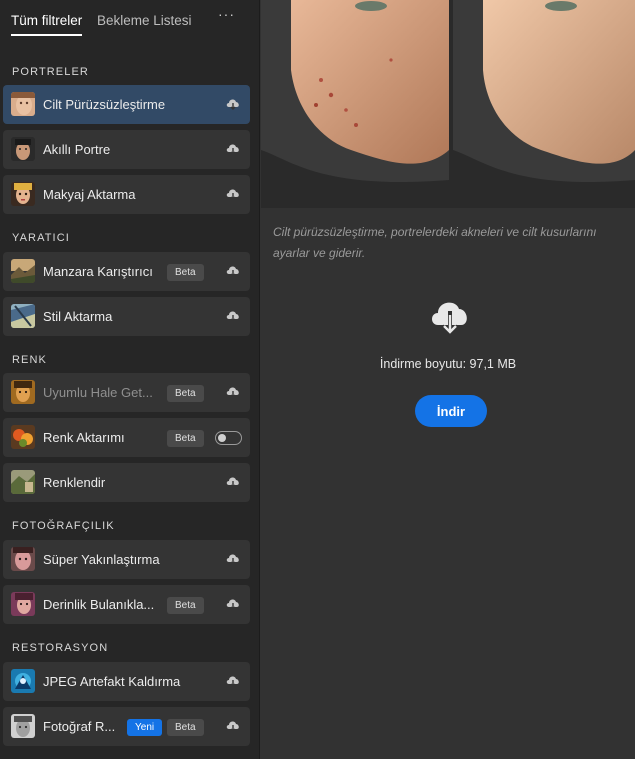  Describe the element at coordinates (41, 238) in the screenshot. I see `section-header-creative: YARATICI` at that location.